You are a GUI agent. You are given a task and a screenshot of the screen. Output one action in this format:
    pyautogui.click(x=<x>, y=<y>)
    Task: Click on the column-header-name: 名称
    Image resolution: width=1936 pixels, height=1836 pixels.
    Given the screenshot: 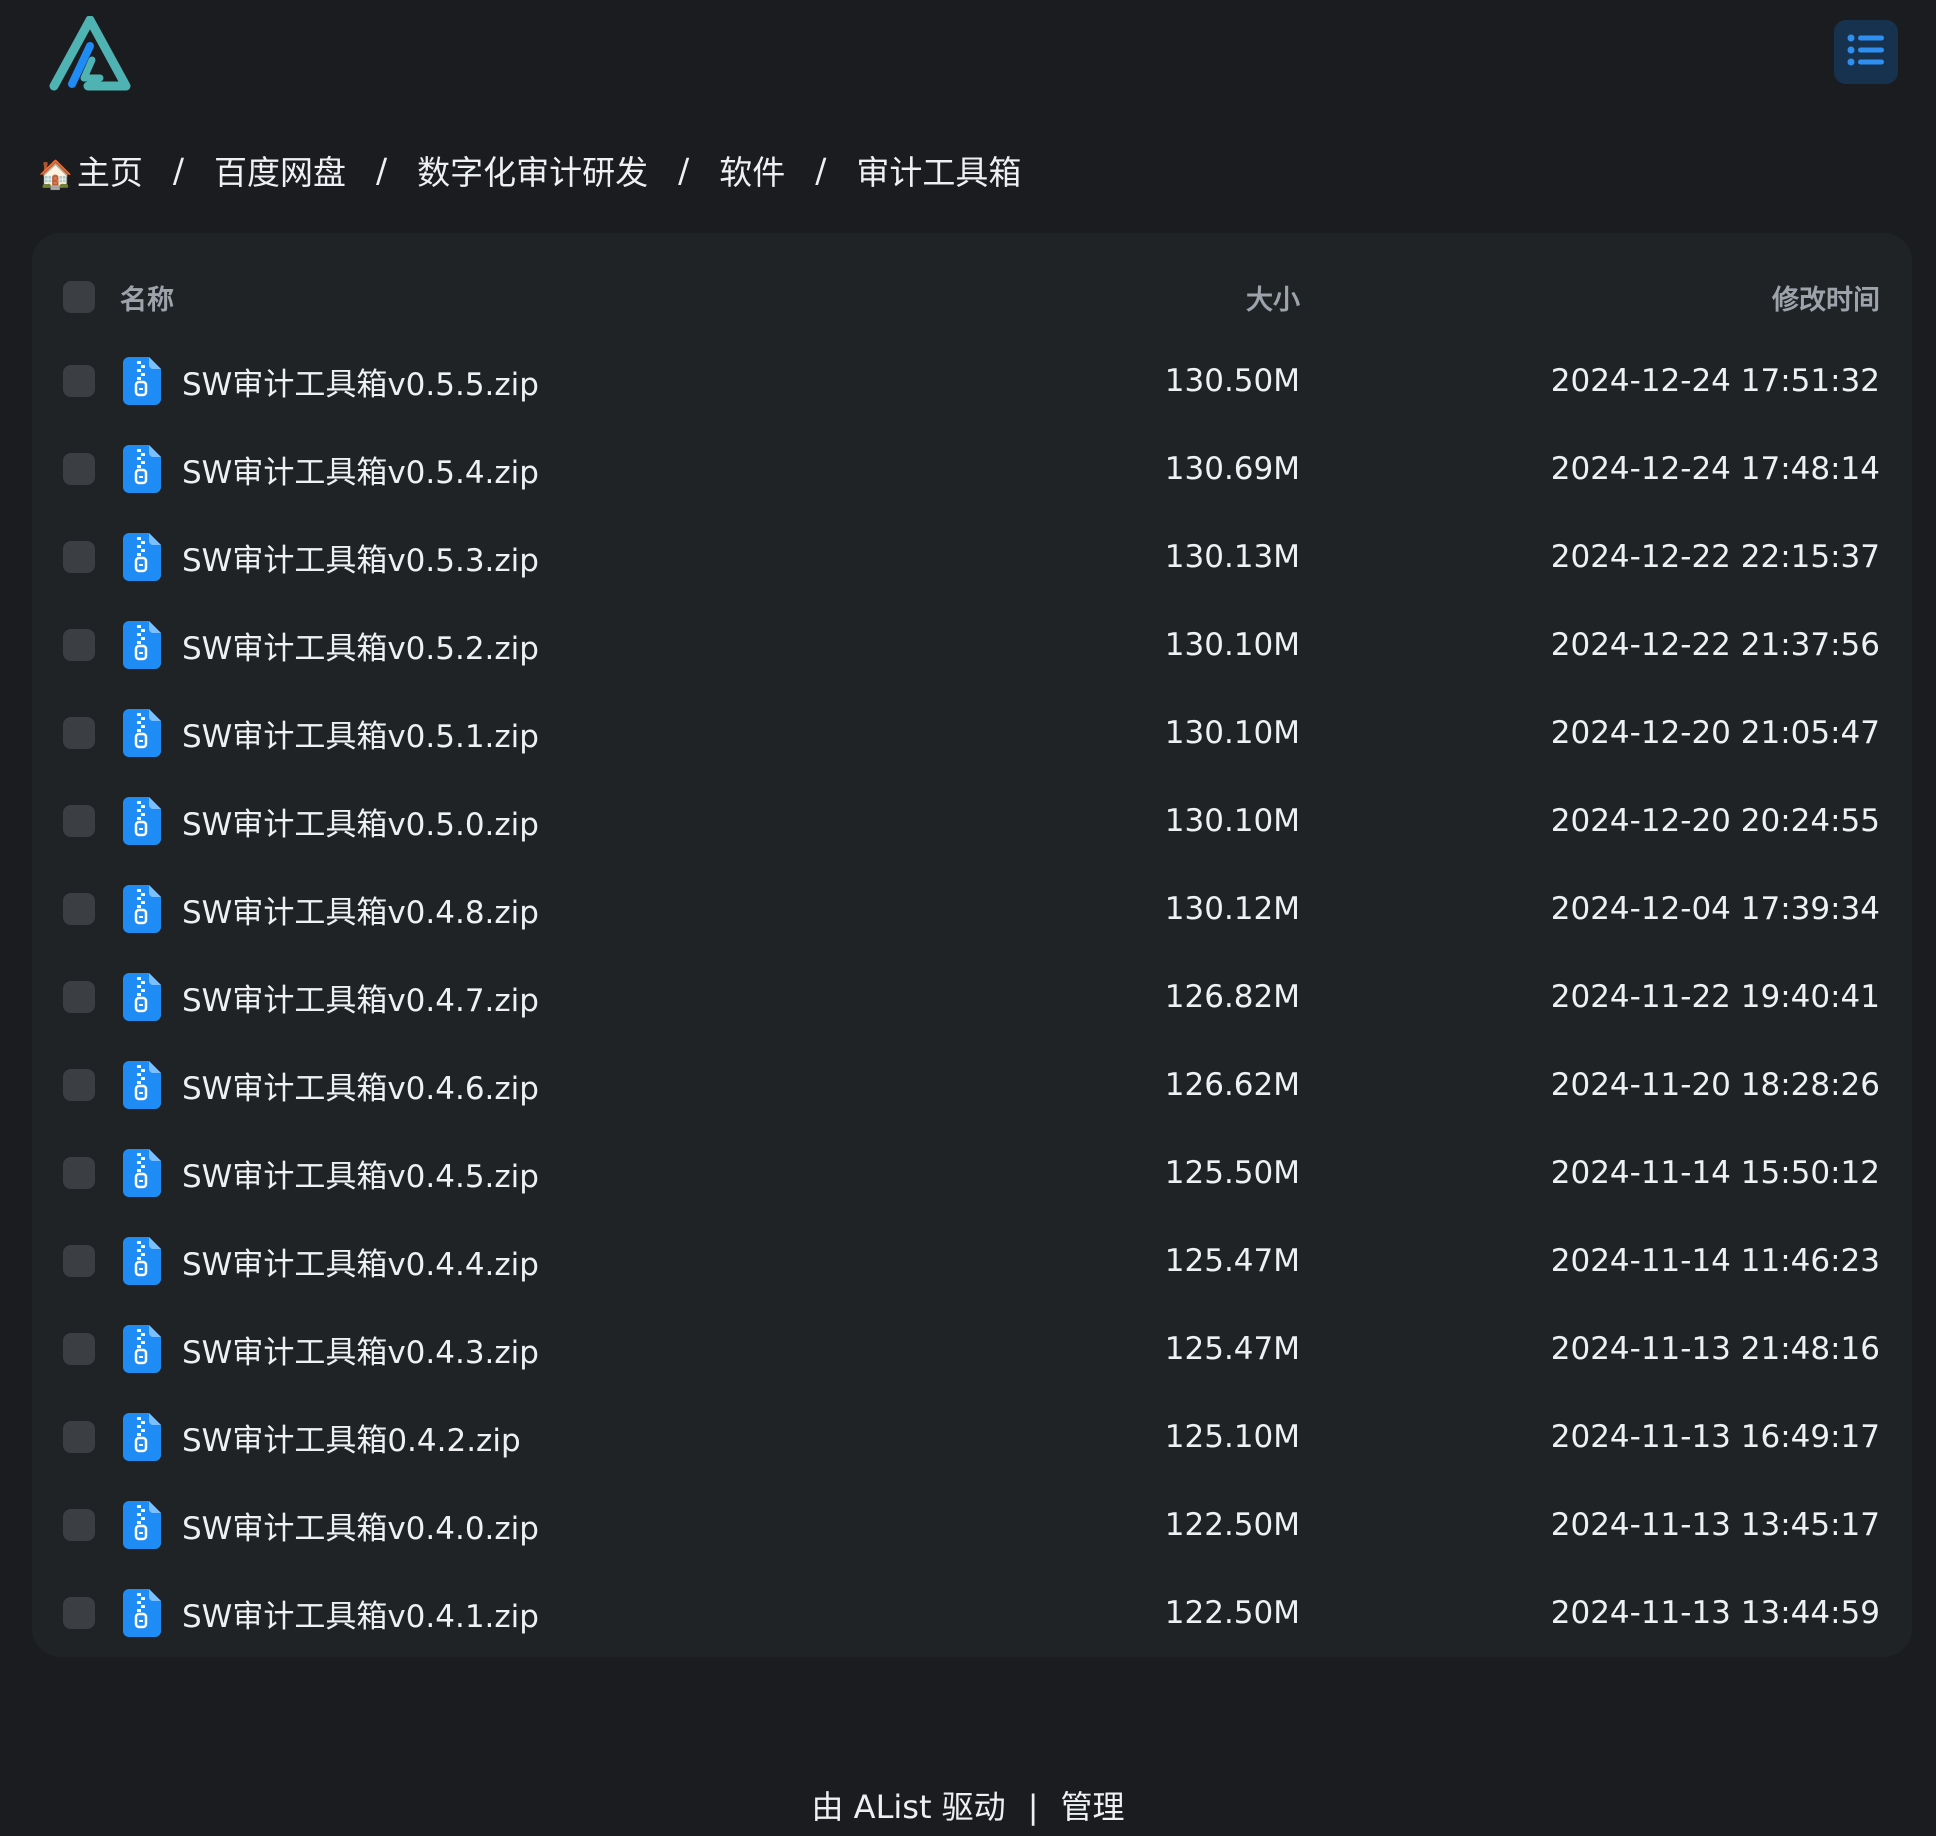 What is the action you would take?
    pyautogui.click(x=147, y=297)
    